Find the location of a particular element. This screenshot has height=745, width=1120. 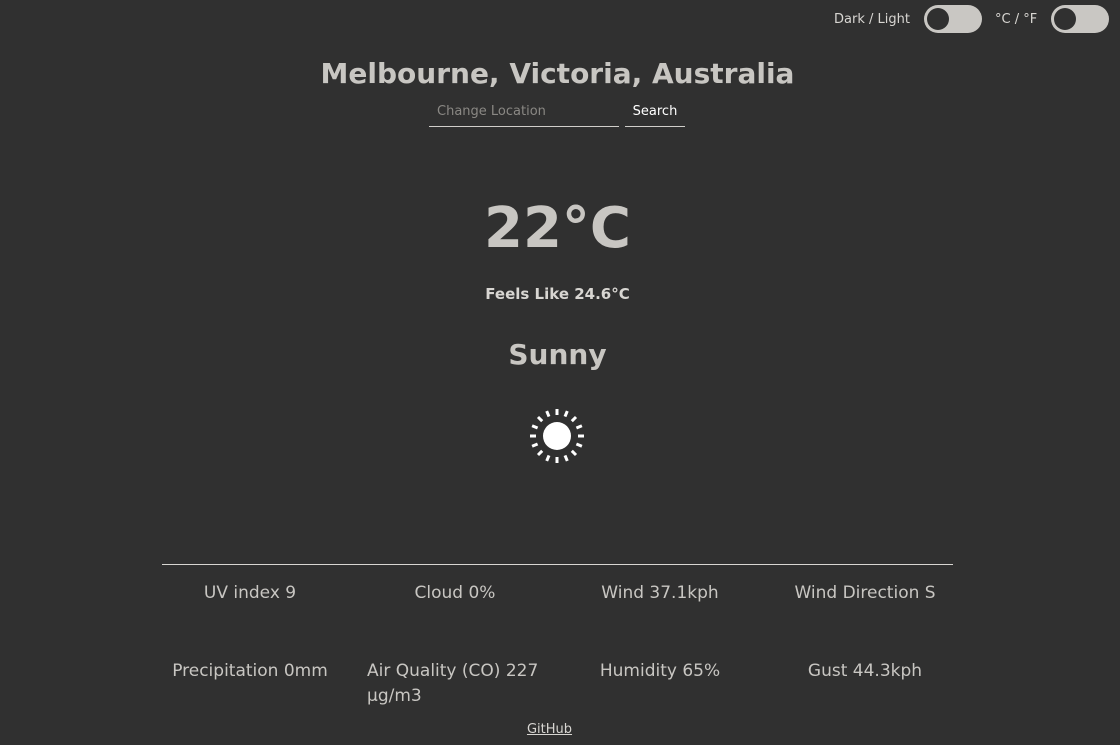

wind-stat: Wind 37.1kph is located at coordinates (660, 593).